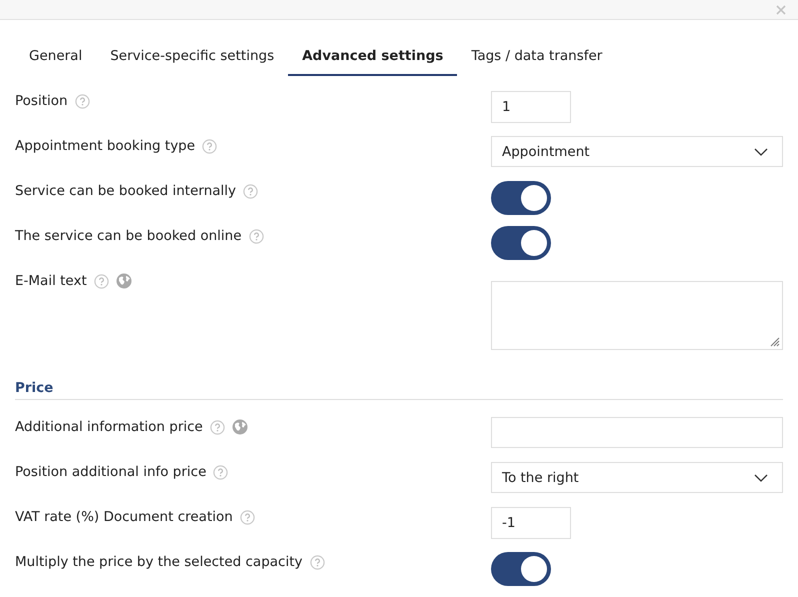 The height and width of the screenshot is (597, 798). Describe the element at coordinates (109, 427) in the screenshot. I see `field-label: Additional information price` at that location.